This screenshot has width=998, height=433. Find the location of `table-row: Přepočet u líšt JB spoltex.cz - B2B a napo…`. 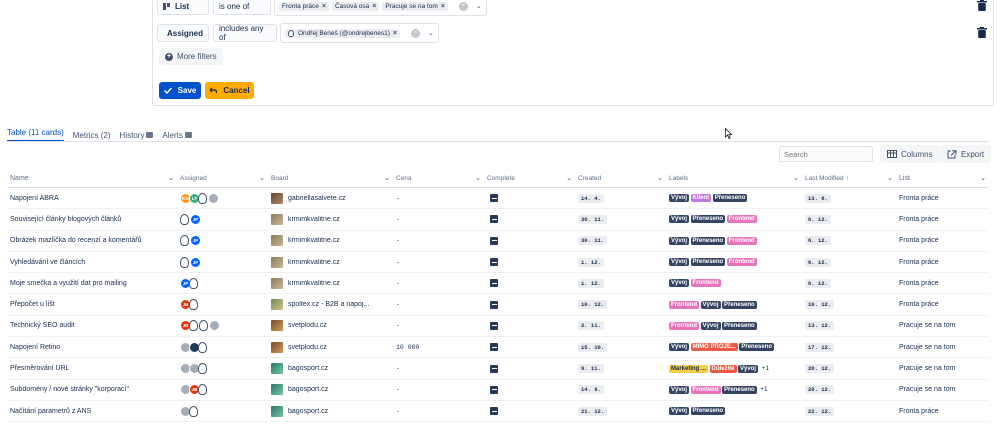

table-row: Přepočet u líšt JB spoltex.cz - B2B a napo… is located at coordinates (498, 305).